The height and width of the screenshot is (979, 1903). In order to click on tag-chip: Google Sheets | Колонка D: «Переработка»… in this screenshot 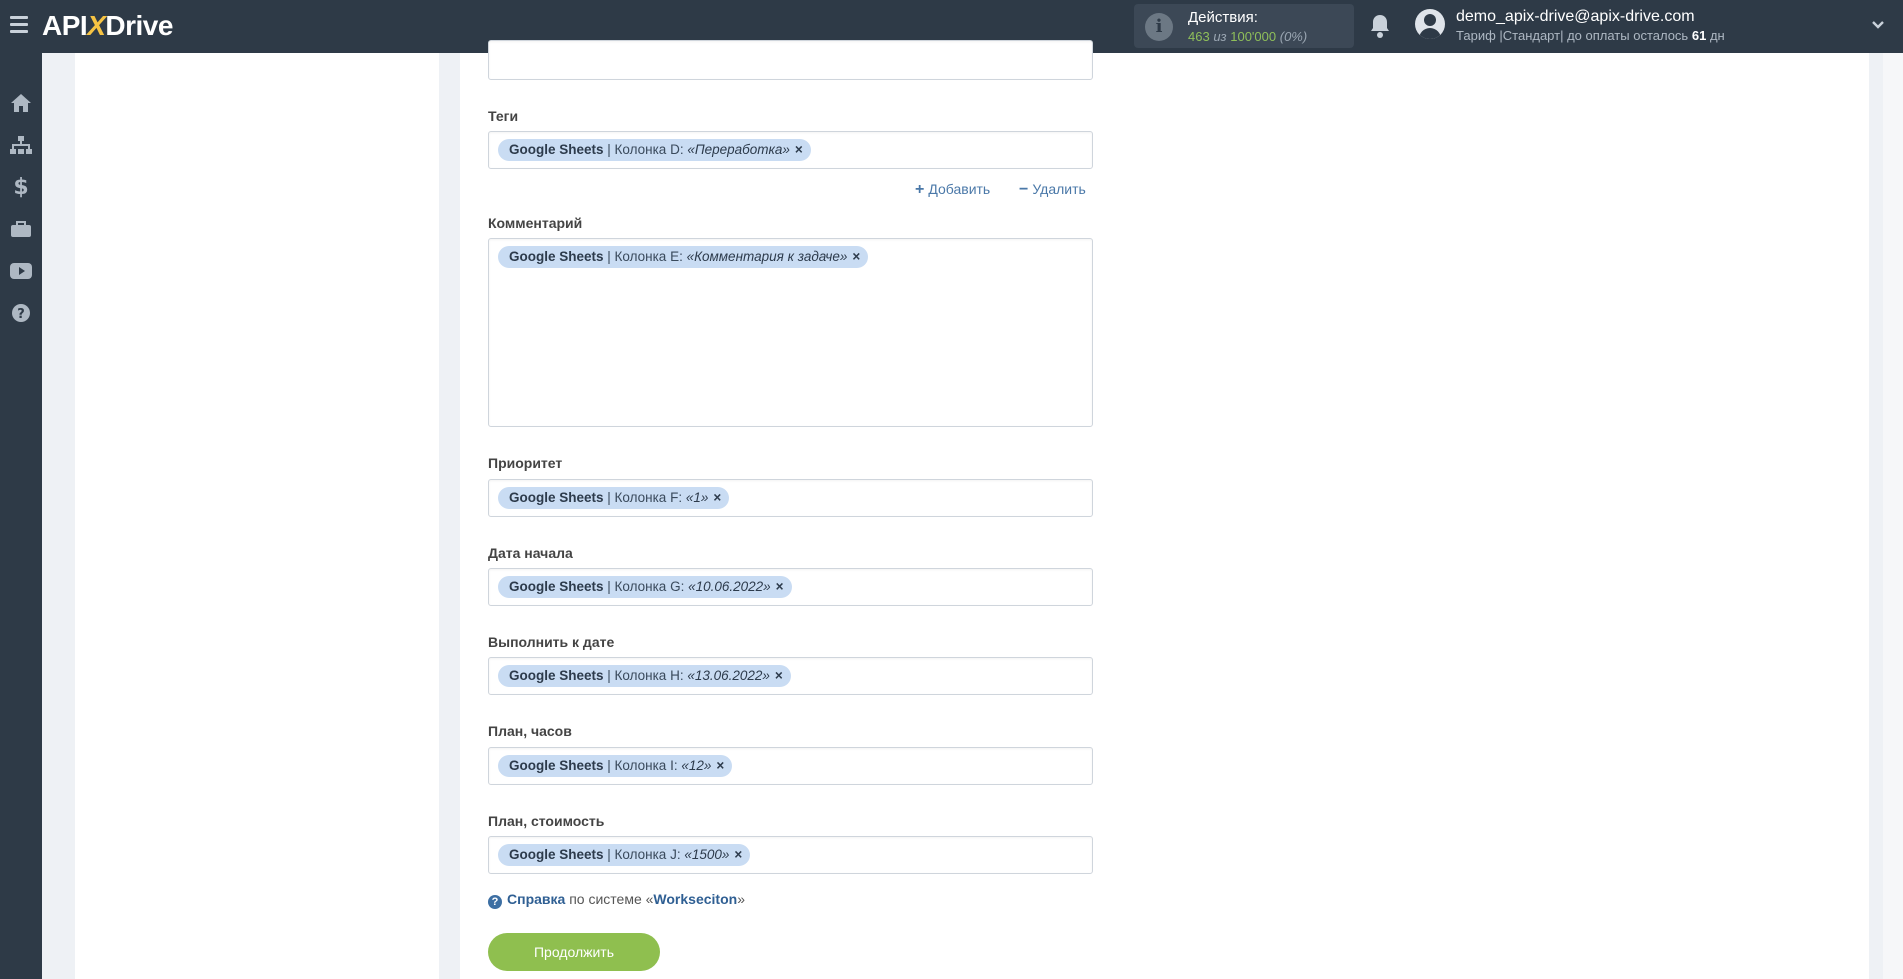, I will do `click(654, 150)`.